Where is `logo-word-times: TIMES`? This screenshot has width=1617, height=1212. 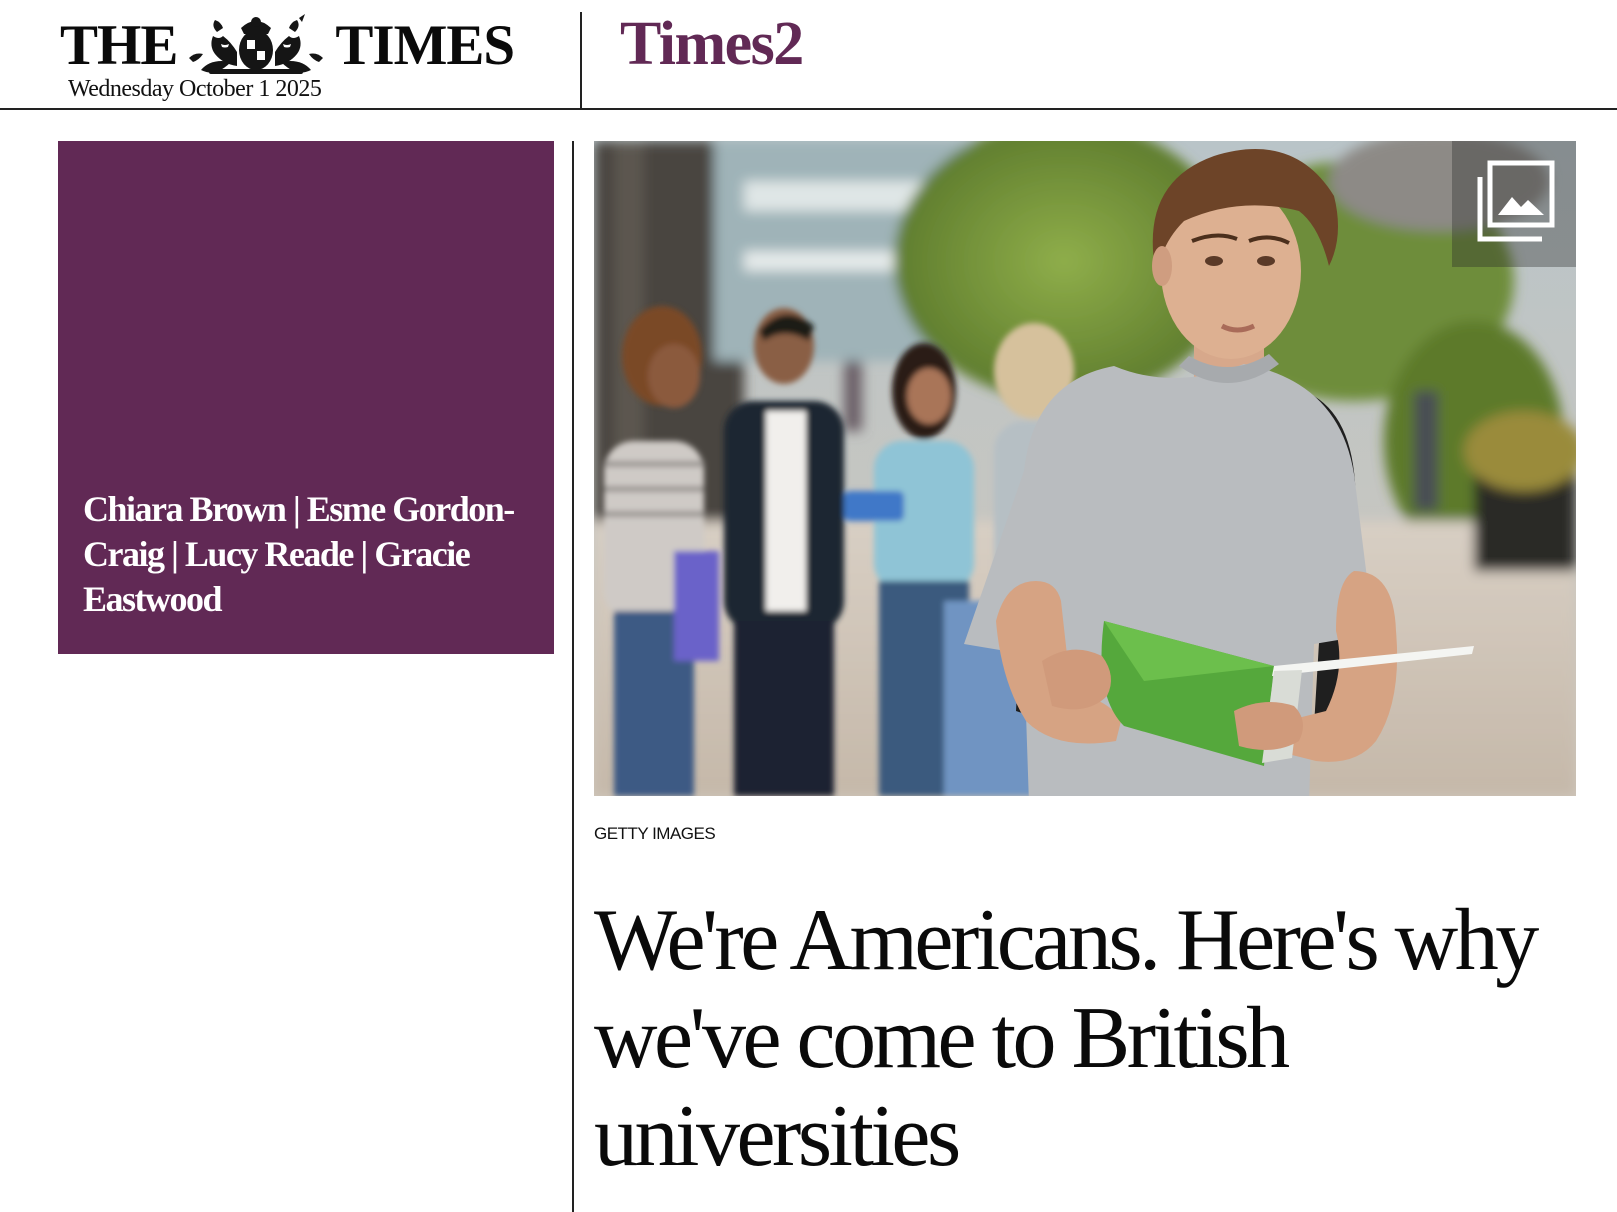
logo-word-times: TIMES is located at coordinates (425, 45).